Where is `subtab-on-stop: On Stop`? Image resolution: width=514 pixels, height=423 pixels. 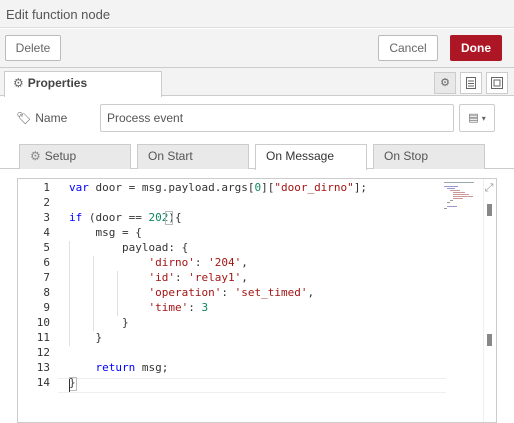
subtab-on-stop: On Stop is located at coordinates (429, 156).